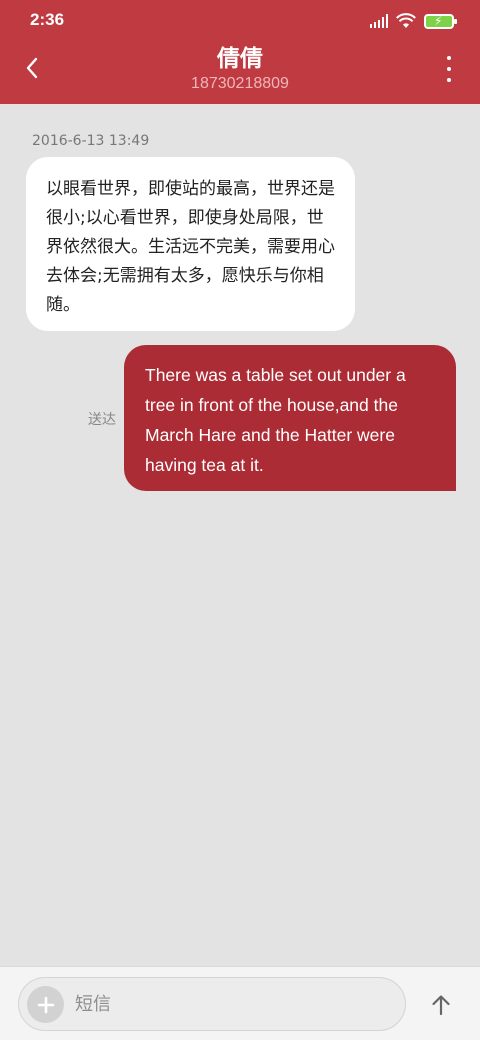 This screenshot has height=1040, width=480. What do you see at coordinates (379, 21) in the screenshot?
I see `signal-icon` at bounding box center [379, 21].